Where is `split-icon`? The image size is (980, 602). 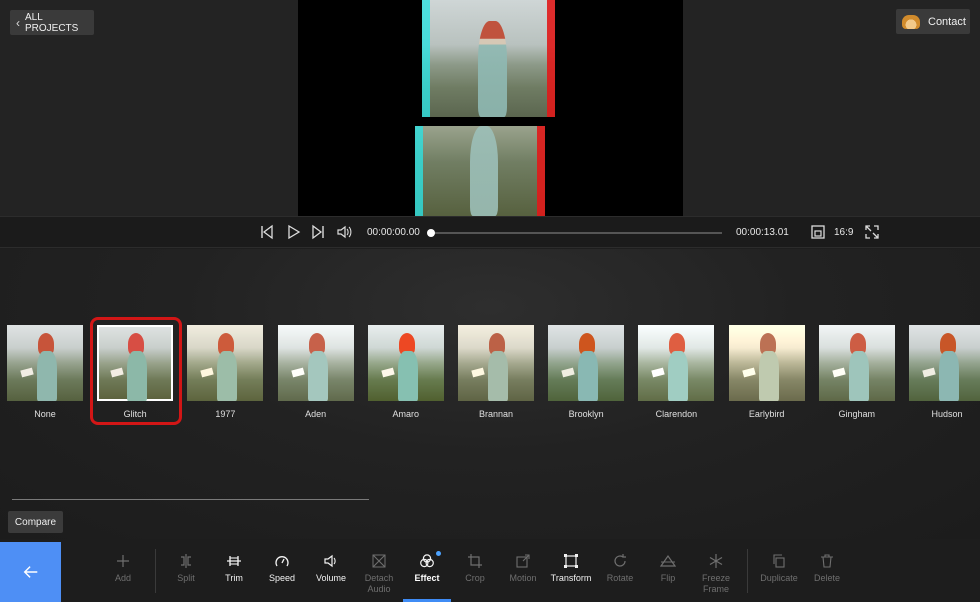
split-icon is located at coordinates (186, 561).